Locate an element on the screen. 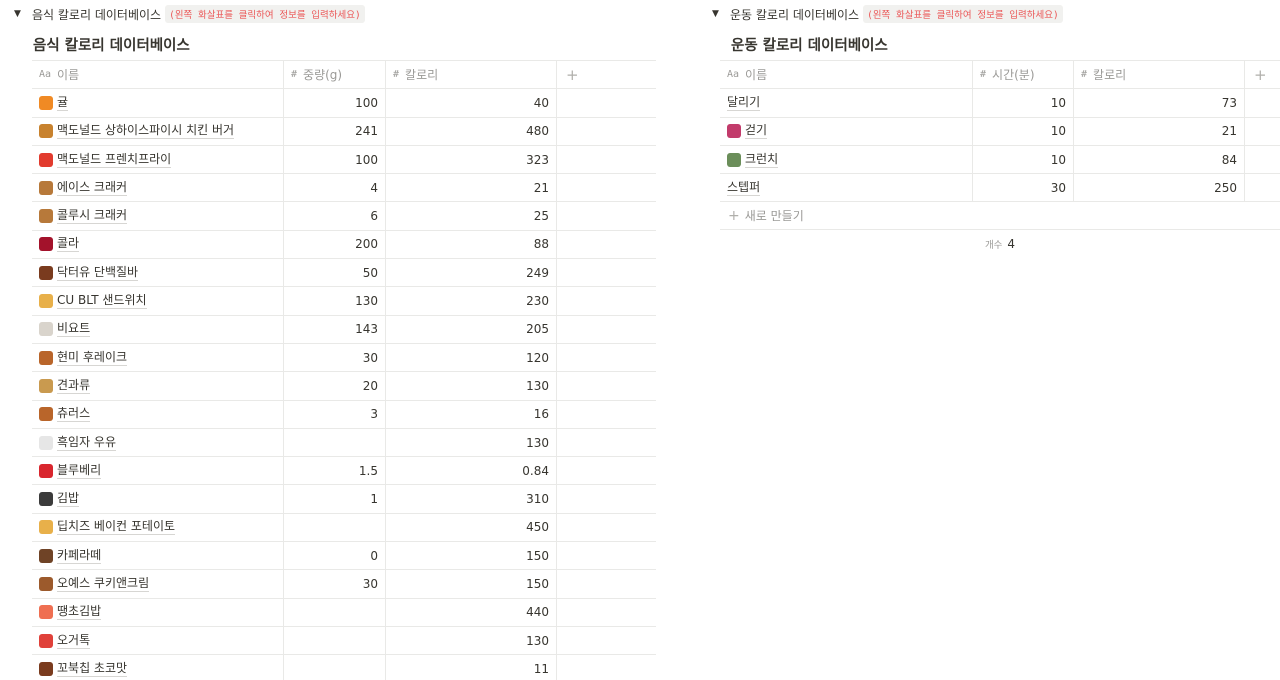 Image resolution: width=1280 pixels, height=680 pixels. name-cell: 크런치 is located at coordinates (846, 159).